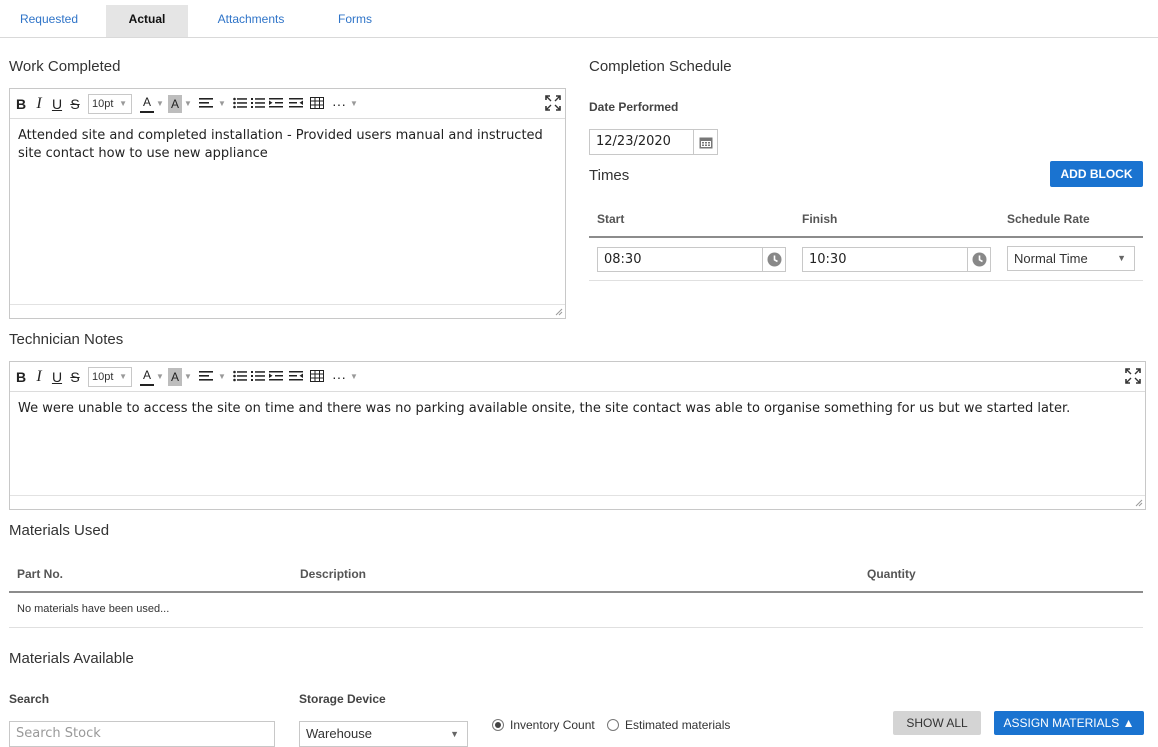 This screenshot has height=747, width=1158. What do you see at coordinates (65, 66) in the screenshot?
I see `work-completed-heading: Work Completed` at bounding box center [65, 66].